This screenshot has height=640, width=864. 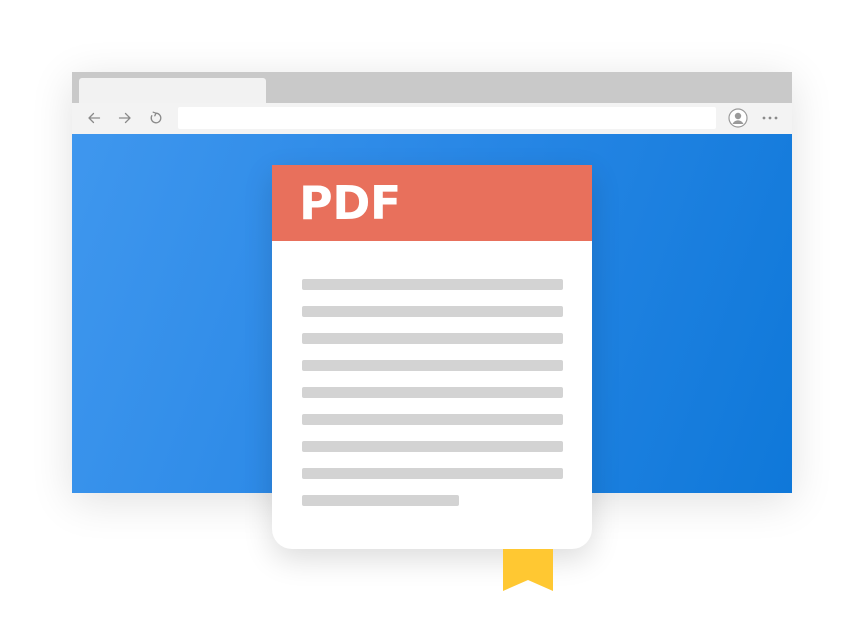 I want to click on refresh-icon, so click(x=156, y=117).